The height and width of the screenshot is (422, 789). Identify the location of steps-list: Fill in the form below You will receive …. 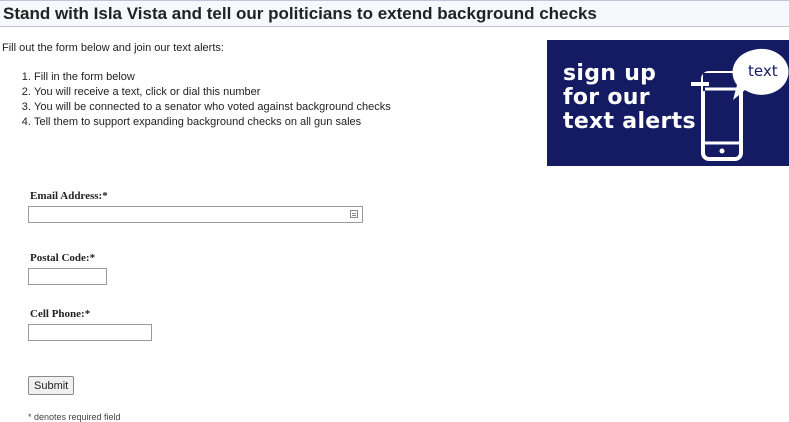
(202, 100).